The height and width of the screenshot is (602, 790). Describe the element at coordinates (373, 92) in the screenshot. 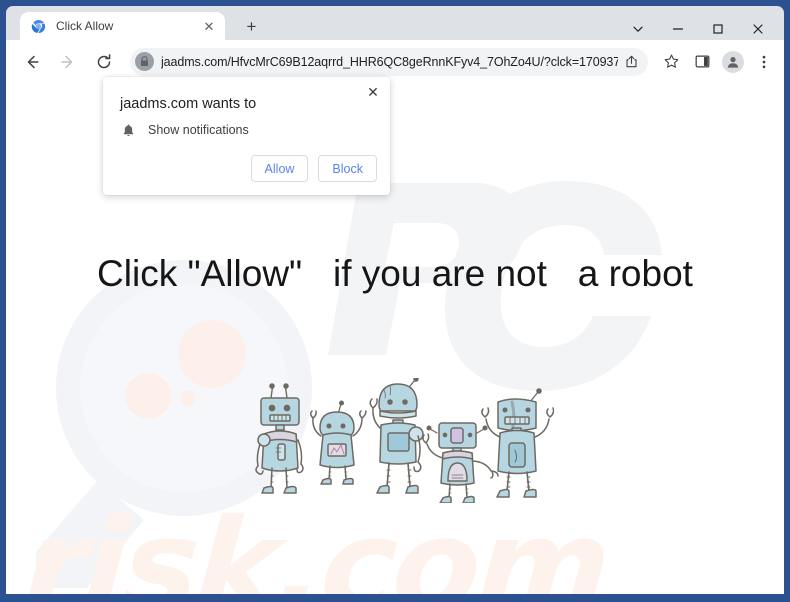

I see `dialog-close-icon: ✕` at that location.